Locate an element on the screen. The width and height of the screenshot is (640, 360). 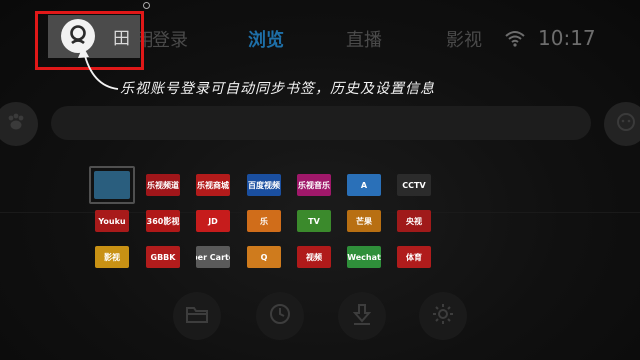
app-tile-first is located at coordinates (112, 185).